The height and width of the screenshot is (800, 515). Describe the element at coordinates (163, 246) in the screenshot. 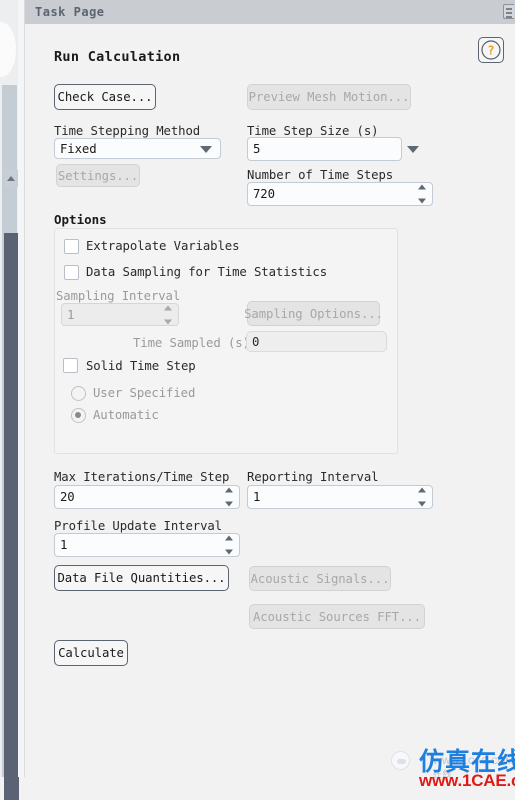

I see `extrapolate-variables-label: Extrapolate Variables` at that location.